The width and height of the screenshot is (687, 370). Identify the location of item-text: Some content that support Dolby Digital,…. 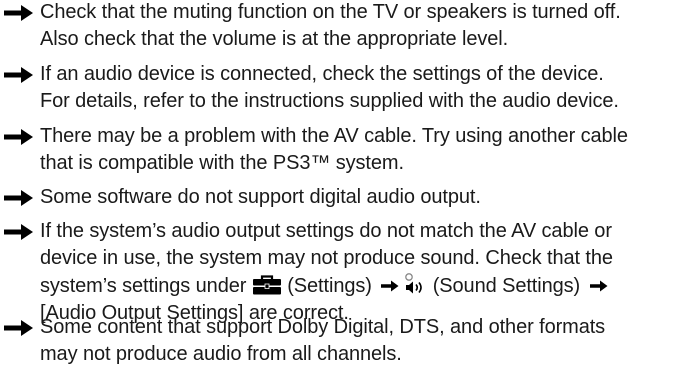
(362, 341).